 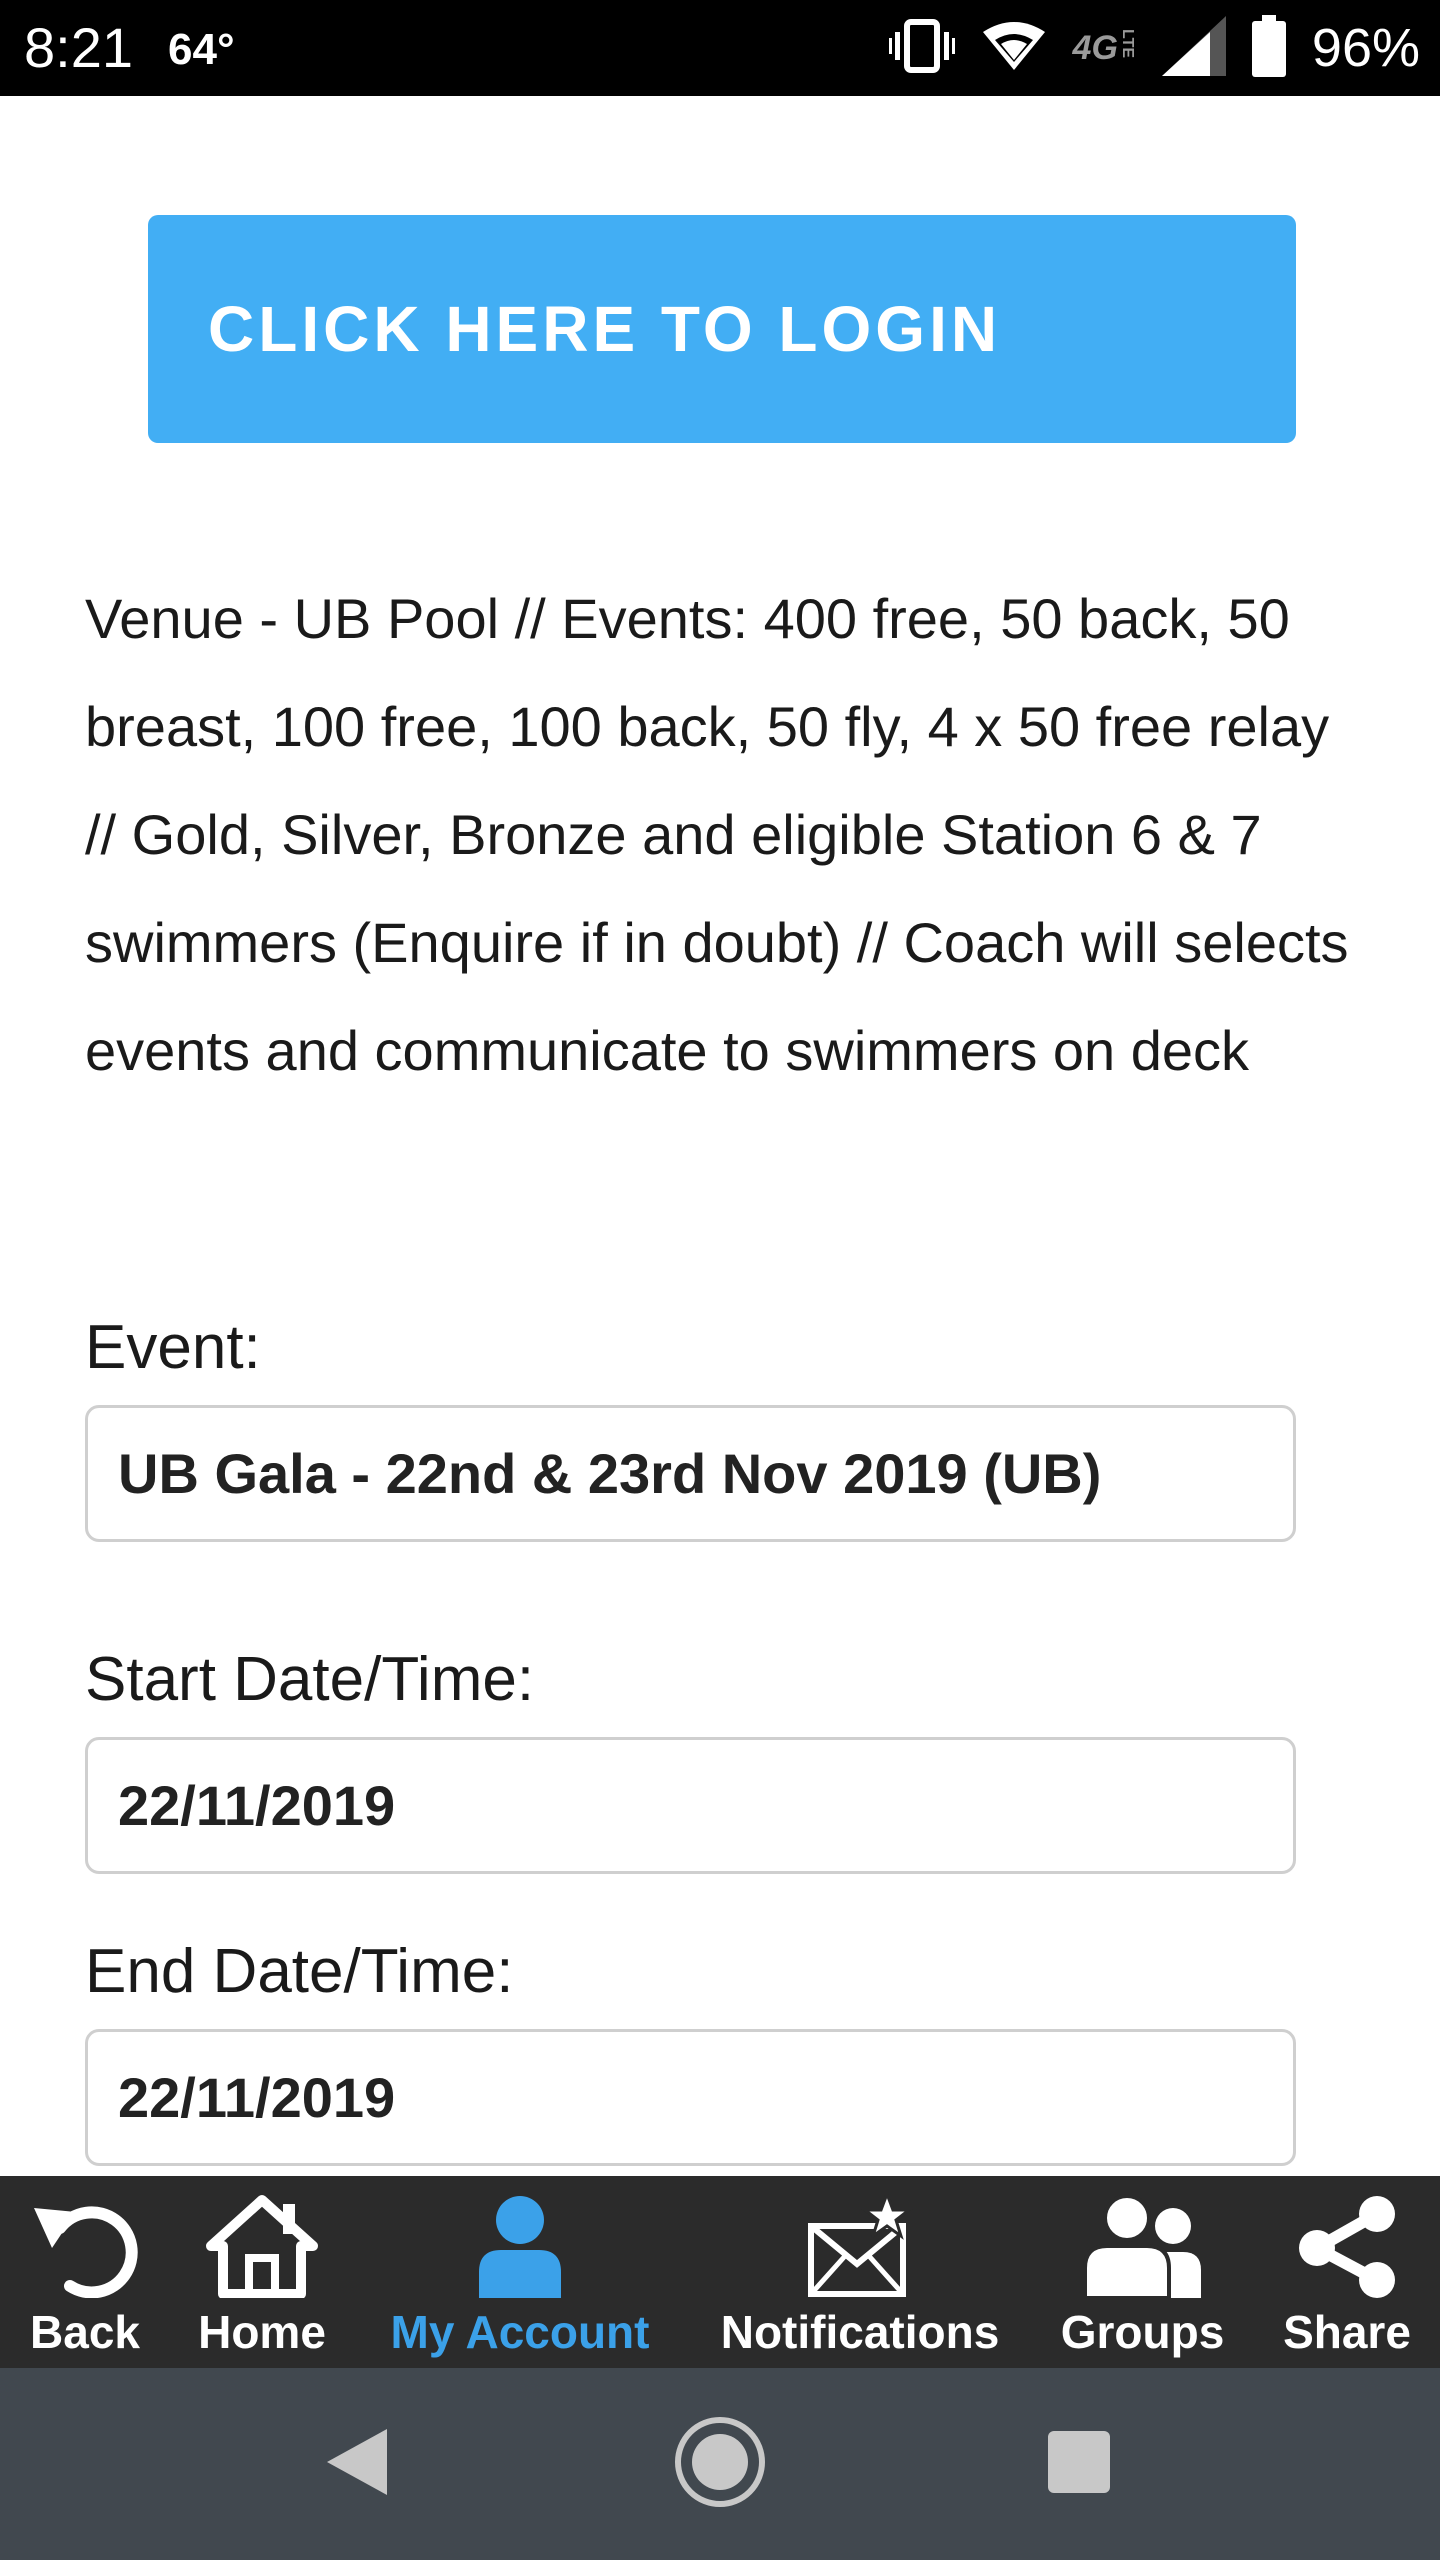 What do you see at coordinates (860, 2240) in the screenshot?
I see `envelope-star-icon` at bounding box center [860, 2240].